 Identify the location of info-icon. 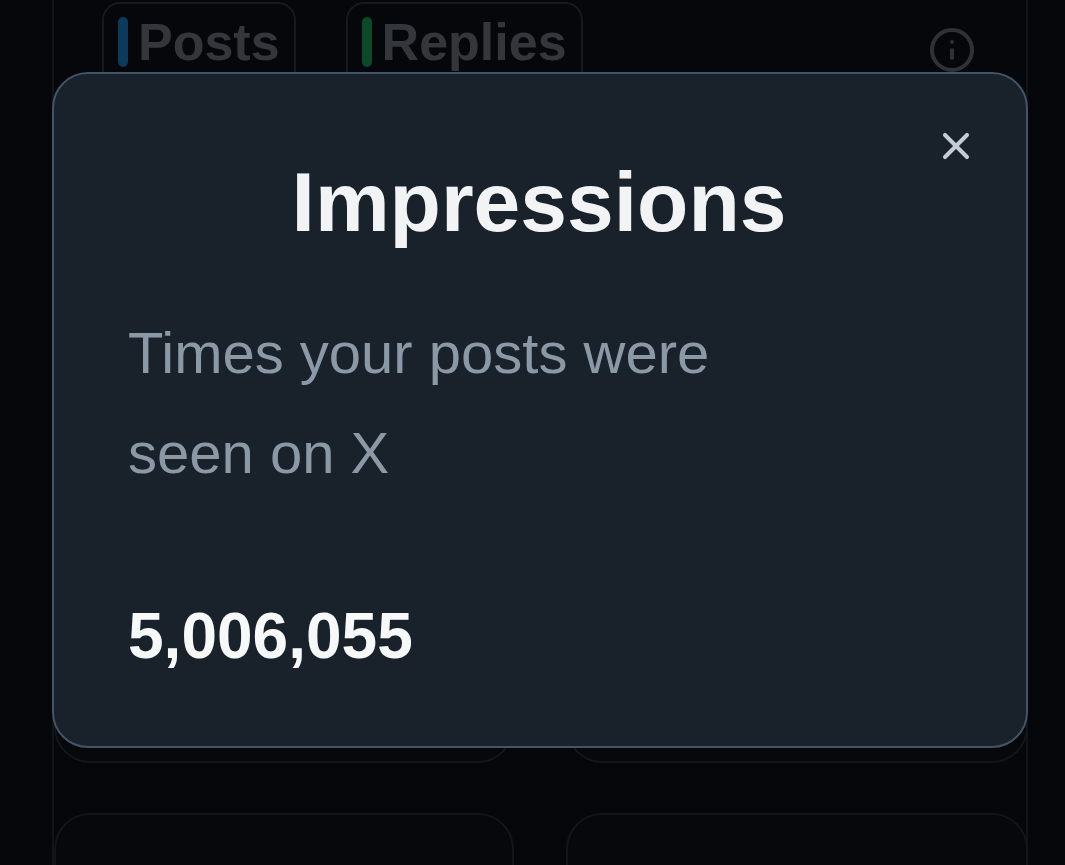
(952, 50).